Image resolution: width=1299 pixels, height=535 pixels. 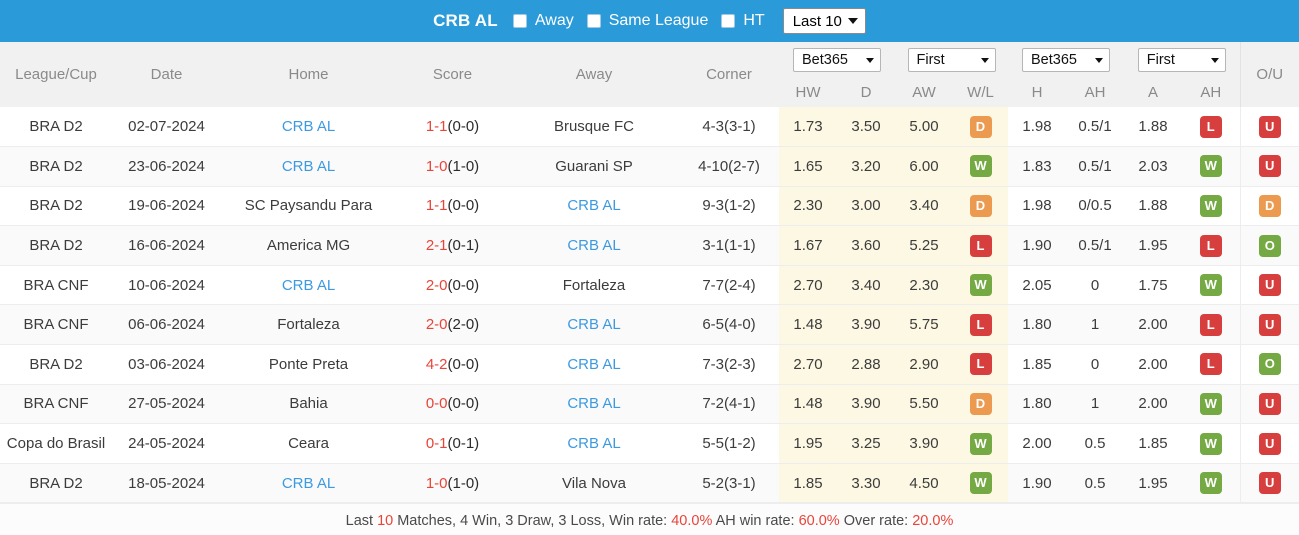 What do you see at coordinates (166, 74) in the screenshot?
I see `column-header-date: Date` at bounding box center [166, 74].